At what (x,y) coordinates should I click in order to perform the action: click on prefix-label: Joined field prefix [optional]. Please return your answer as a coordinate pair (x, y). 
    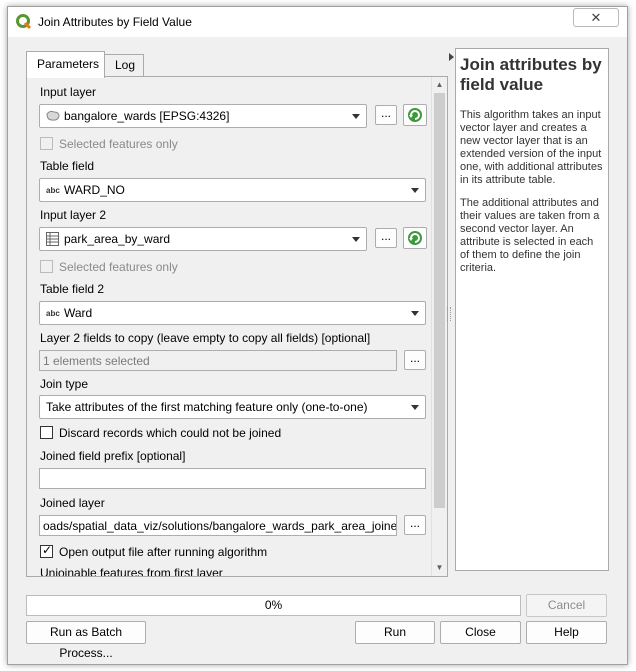
    Looking at the image, I should click on (113, 456).